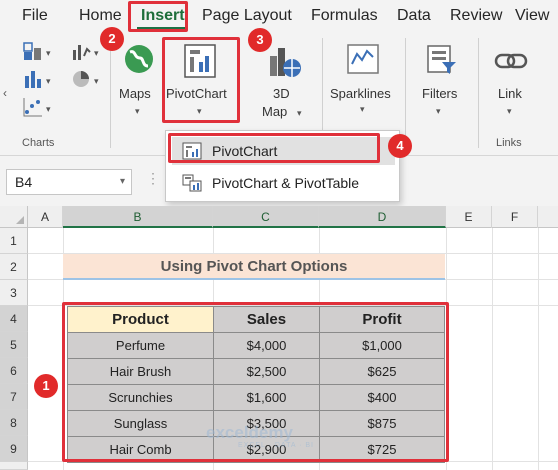 The height and width of the screenshot is (470, 558). What do you see at coordinates (247, 16) in the screenshot?
I see `tab-page-layout: Page Layout` at bounding box center [247, 16].